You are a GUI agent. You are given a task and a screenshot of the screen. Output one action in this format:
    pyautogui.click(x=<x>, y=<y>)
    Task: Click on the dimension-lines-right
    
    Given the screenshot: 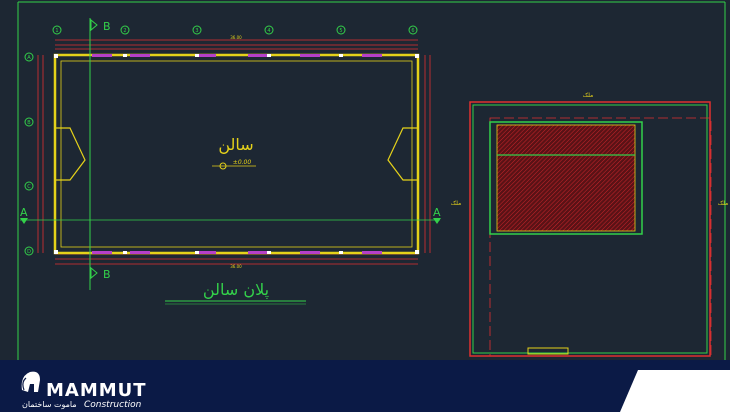 What is the action you would take?
    pyautogui.click(x=427, y=154)
    